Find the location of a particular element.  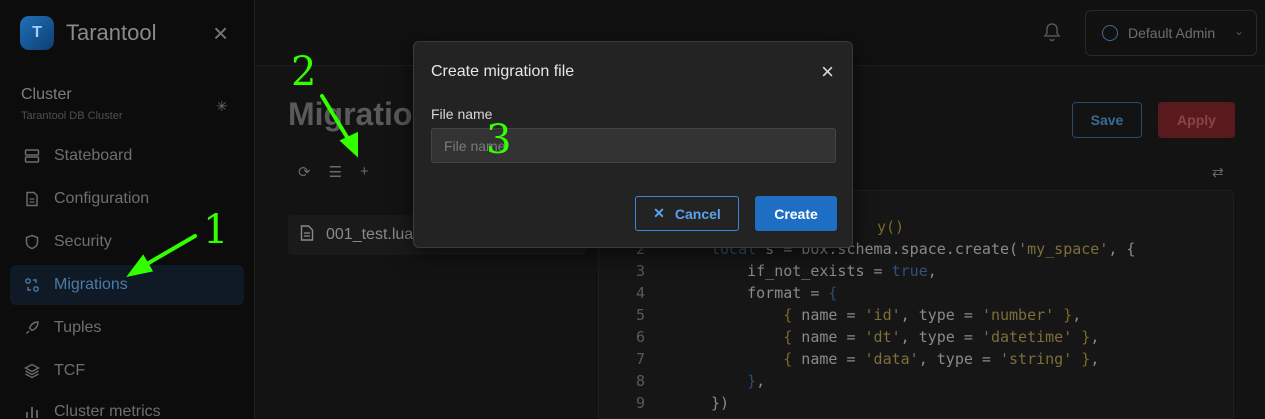

annotation-number-3: 3 is located at coordinates (499, 140).